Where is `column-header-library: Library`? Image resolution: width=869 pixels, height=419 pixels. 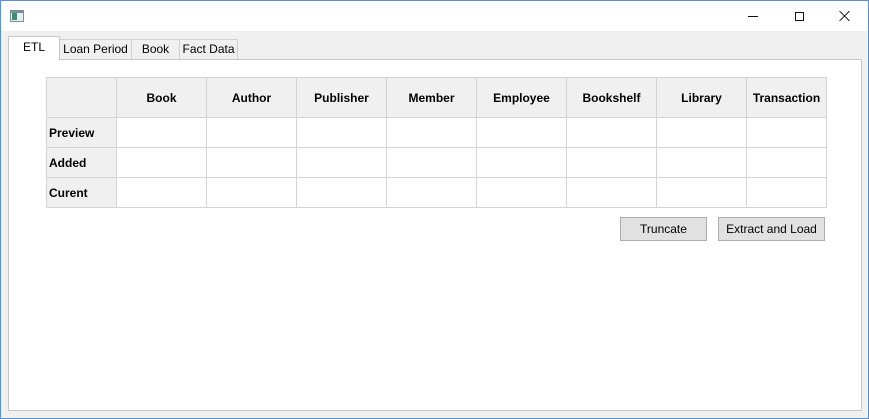 column-header-library: Library is located at coordinates (701, 97).